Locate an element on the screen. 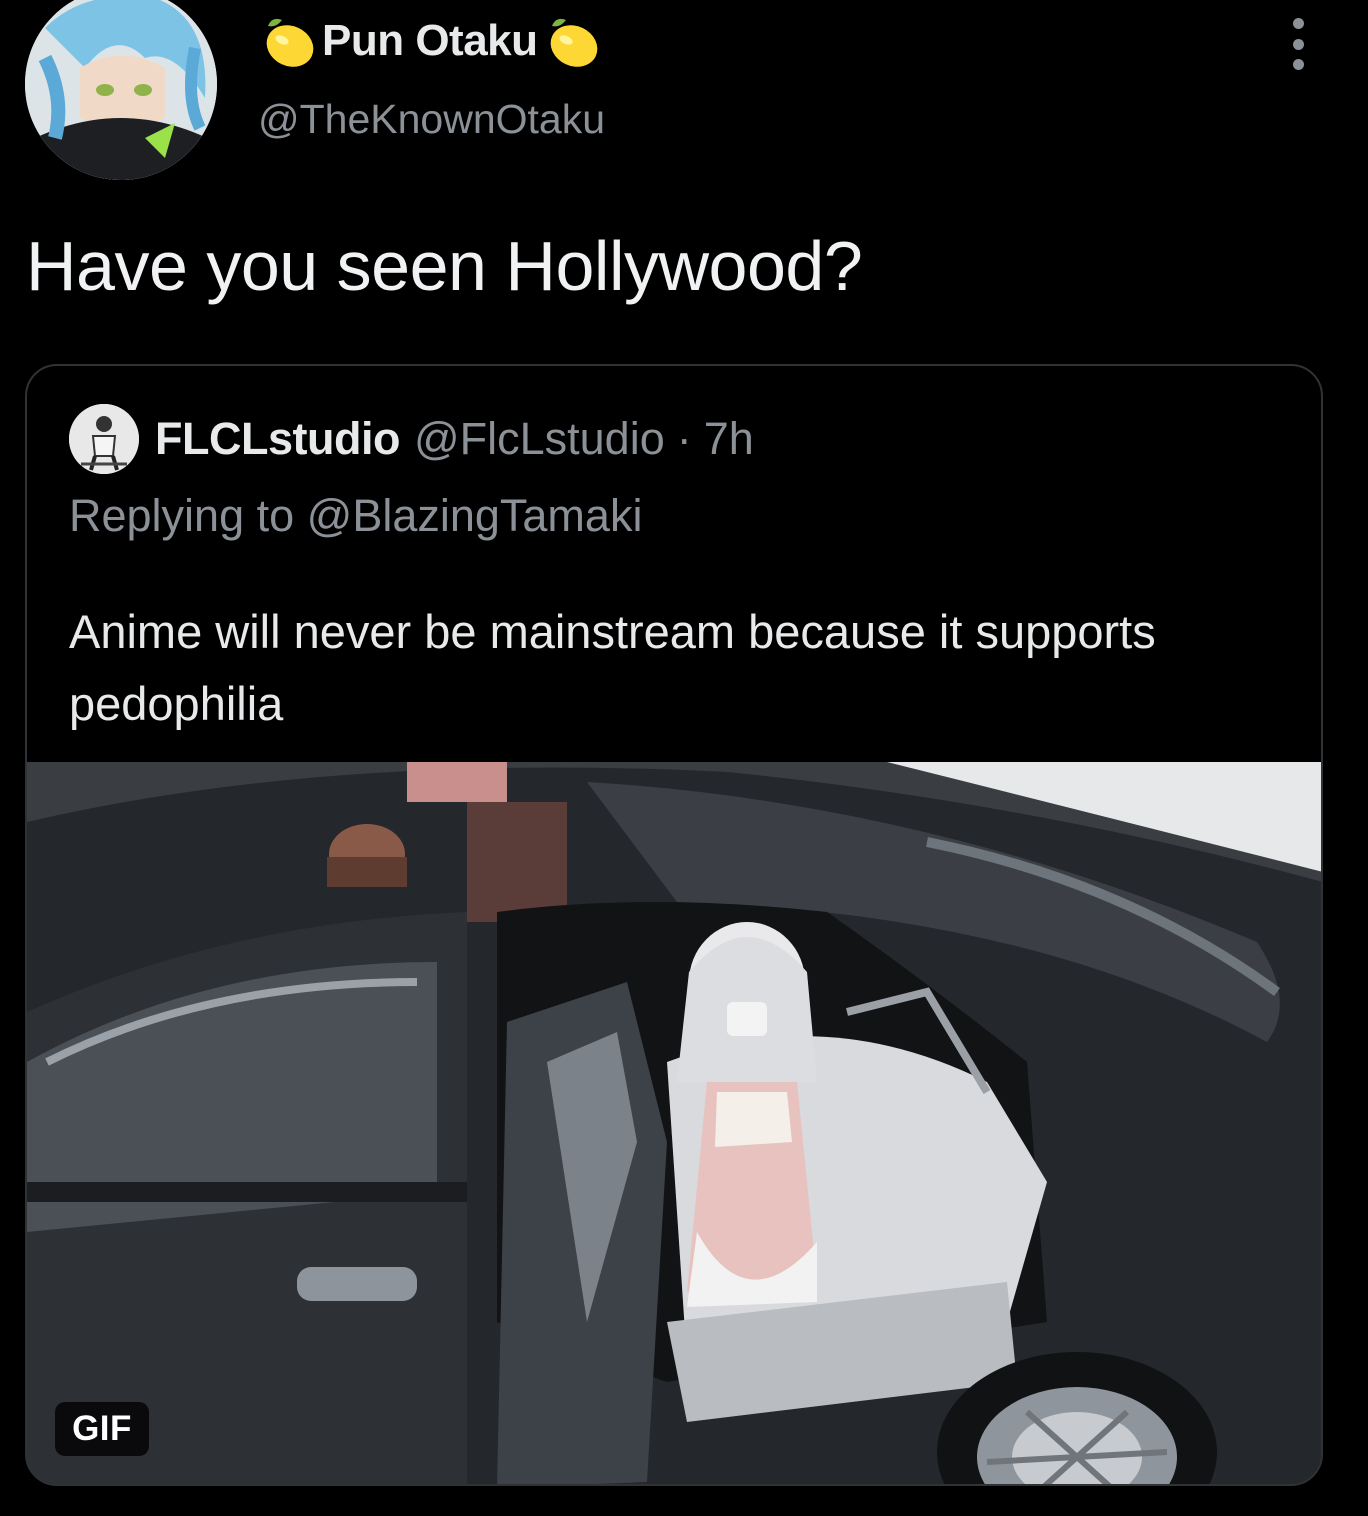 Image resolution: width=1368 pixels, height=1516 pixels. author-avatar is located at coordinates (121, 90).